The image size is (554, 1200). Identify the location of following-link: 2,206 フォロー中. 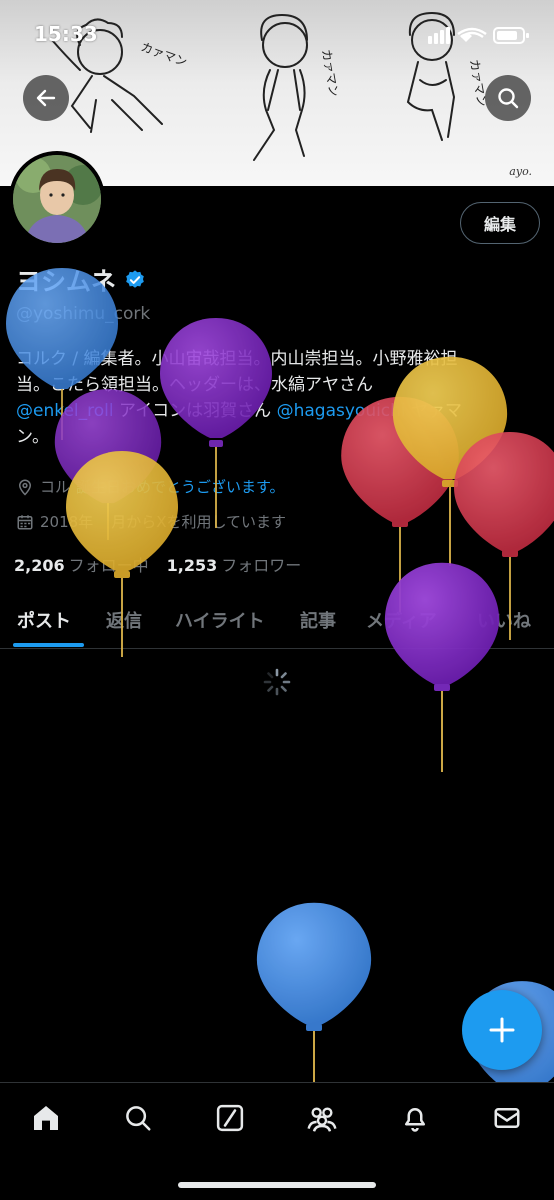
(81, 564).